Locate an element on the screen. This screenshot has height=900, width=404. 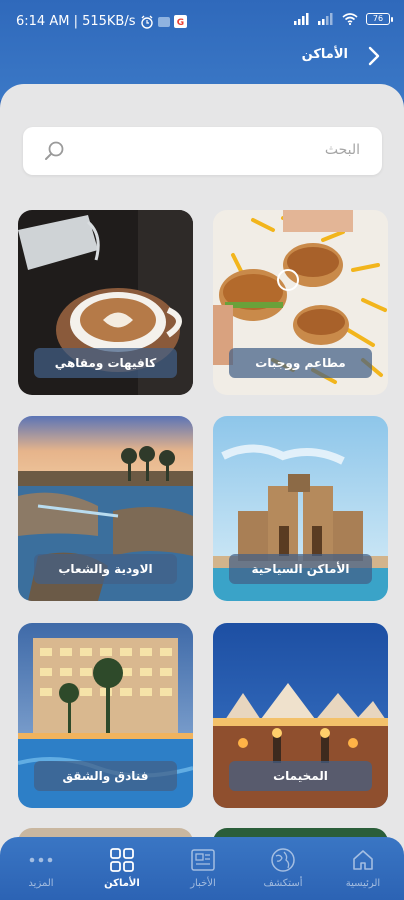
category-card-tourist-places: الأماكن السياحية is located at coordinates (300, 508).